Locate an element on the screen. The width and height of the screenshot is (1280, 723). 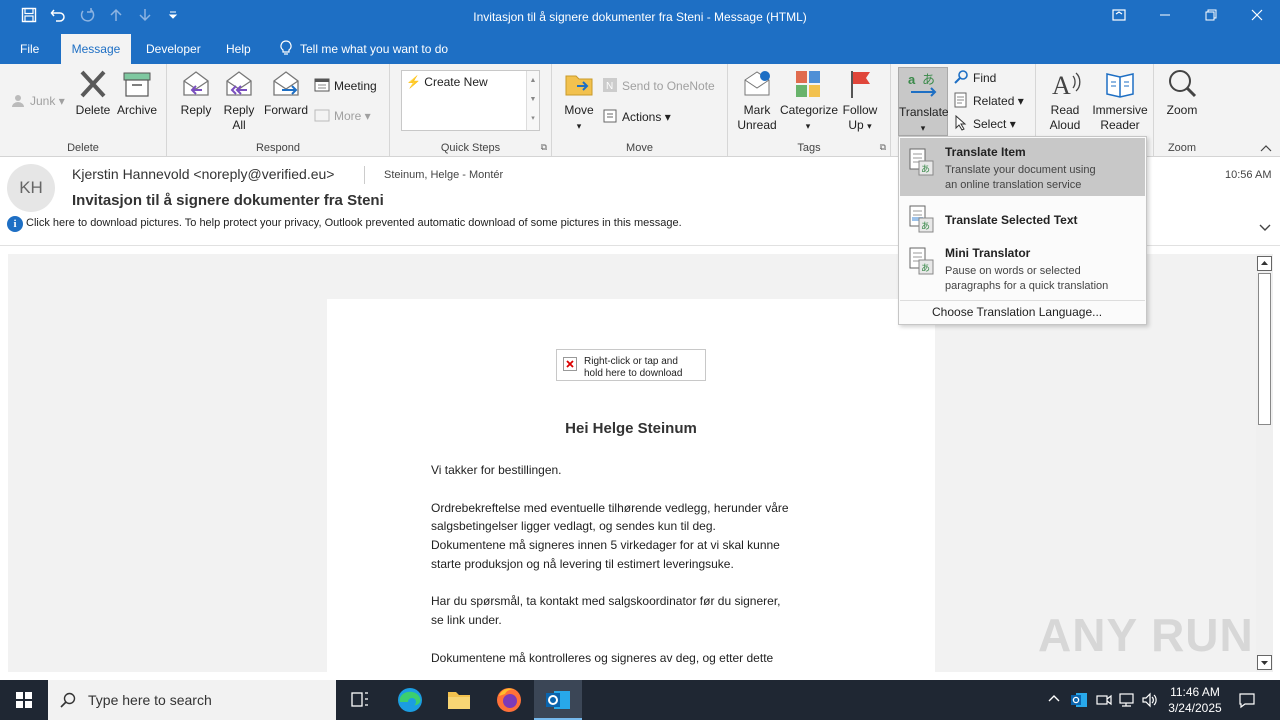
collapse-ribbon-icon is located at coordinates (1266, 148).